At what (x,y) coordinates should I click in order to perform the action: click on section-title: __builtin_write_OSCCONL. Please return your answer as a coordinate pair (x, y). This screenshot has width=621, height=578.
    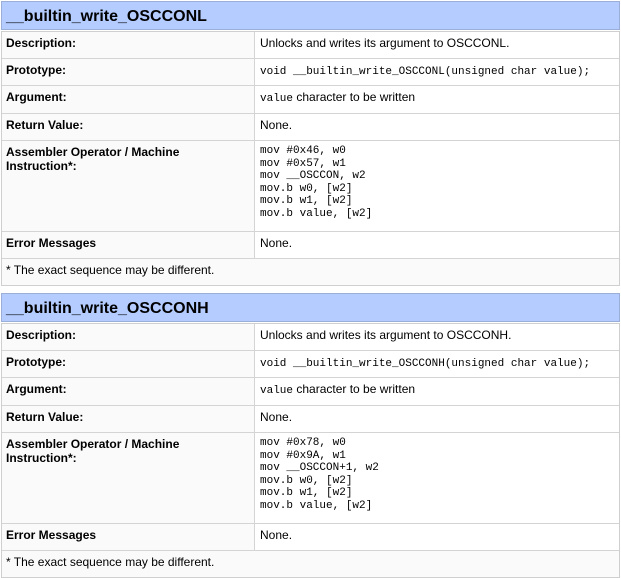
    Looking at the image, I should click on (310, 15).